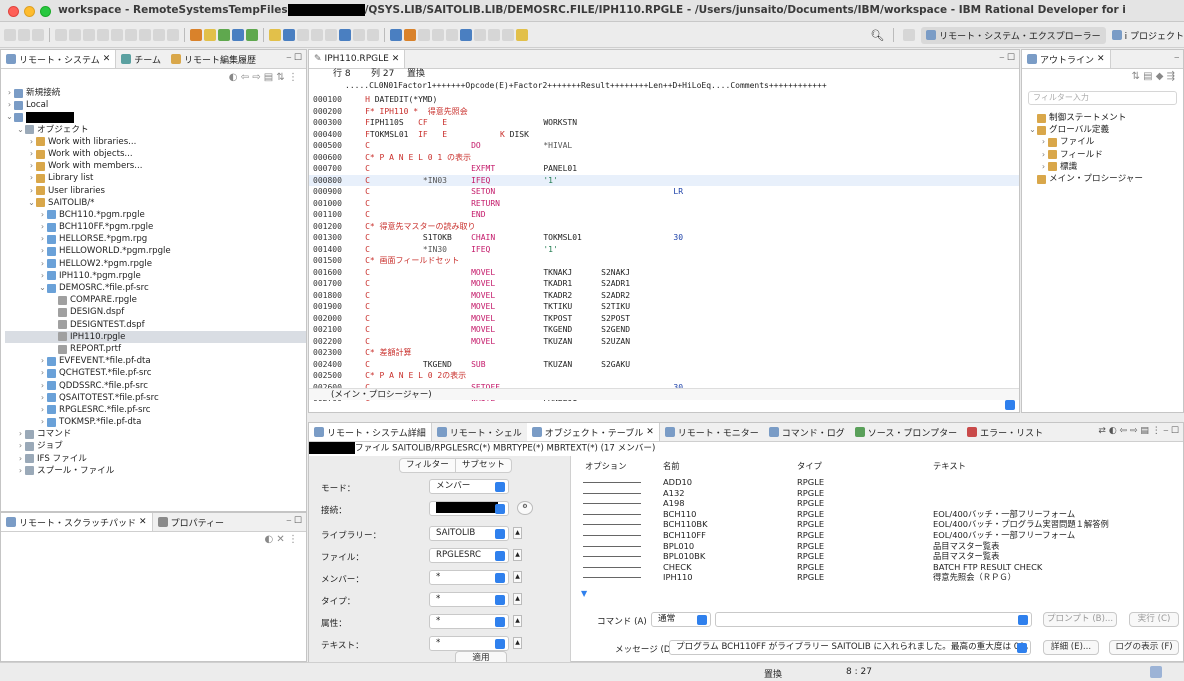 The image size is (1184, 681). I want to click on tab-outline: アウトライン ✕, so click(1066, 59).